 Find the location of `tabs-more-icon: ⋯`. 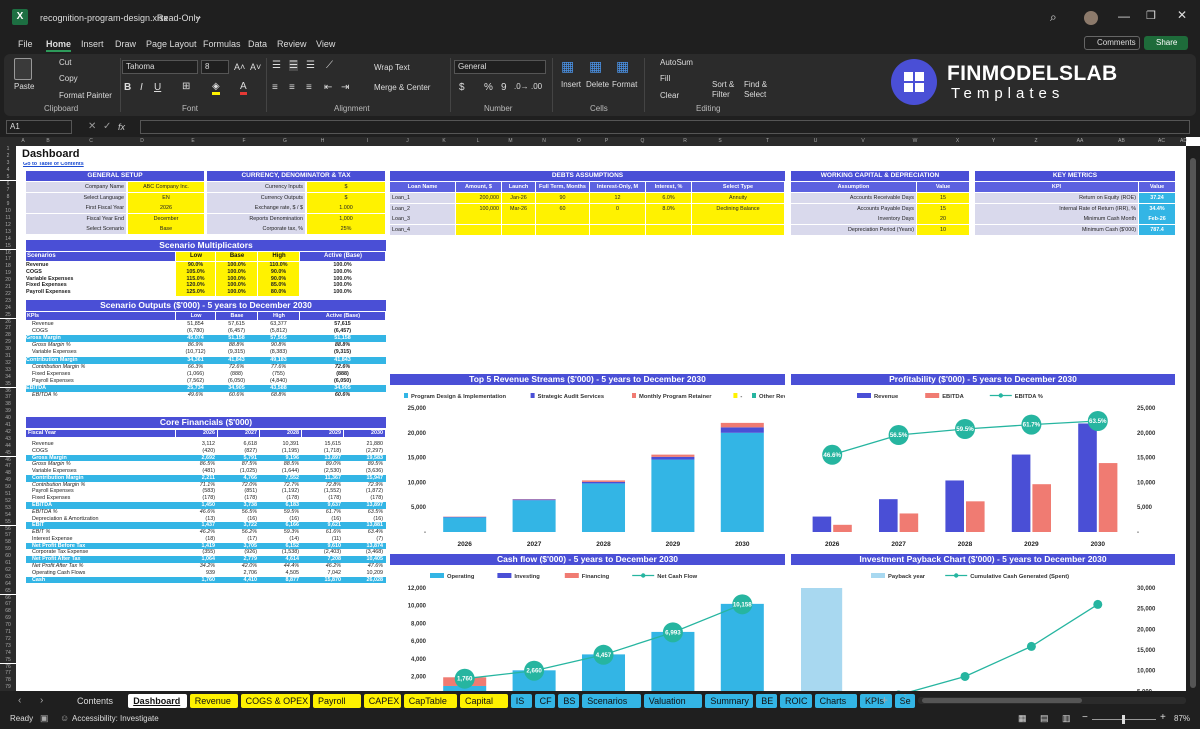

tabs-more-icon: ⋯ is located at coordinates (870, 699).